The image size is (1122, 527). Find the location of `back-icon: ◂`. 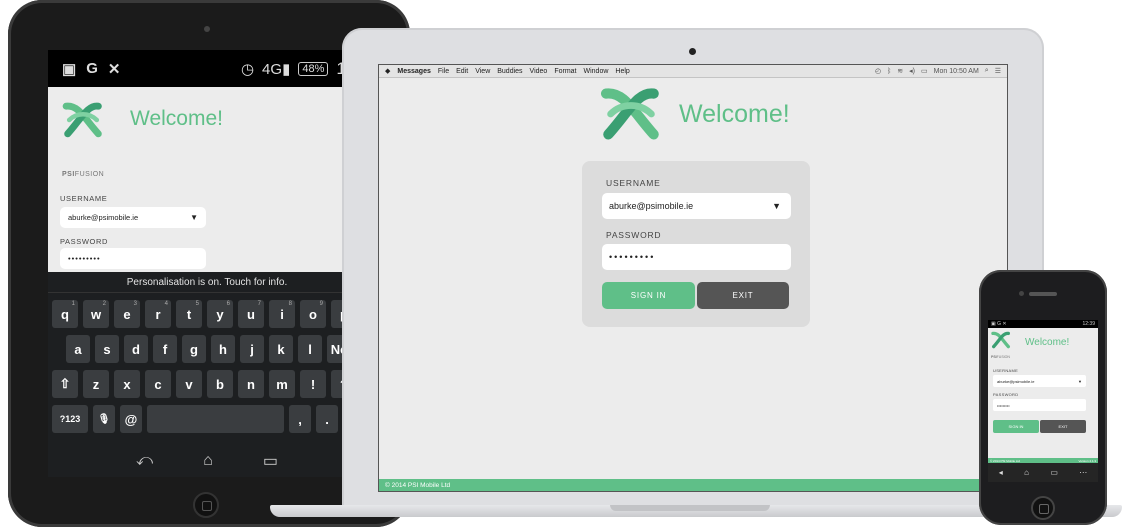

back-icon: ◂ is located at coordinates (1001, 472).